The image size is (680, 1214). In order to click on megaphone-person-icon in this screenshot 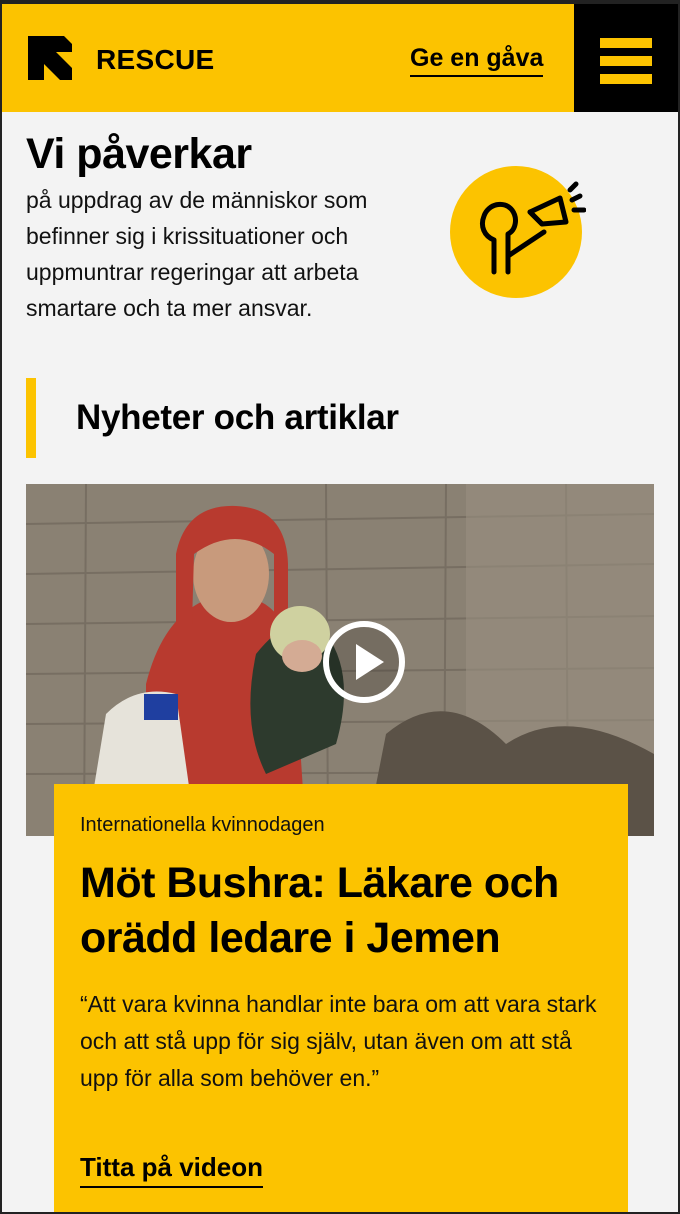, I will do `click(518, 232)`.